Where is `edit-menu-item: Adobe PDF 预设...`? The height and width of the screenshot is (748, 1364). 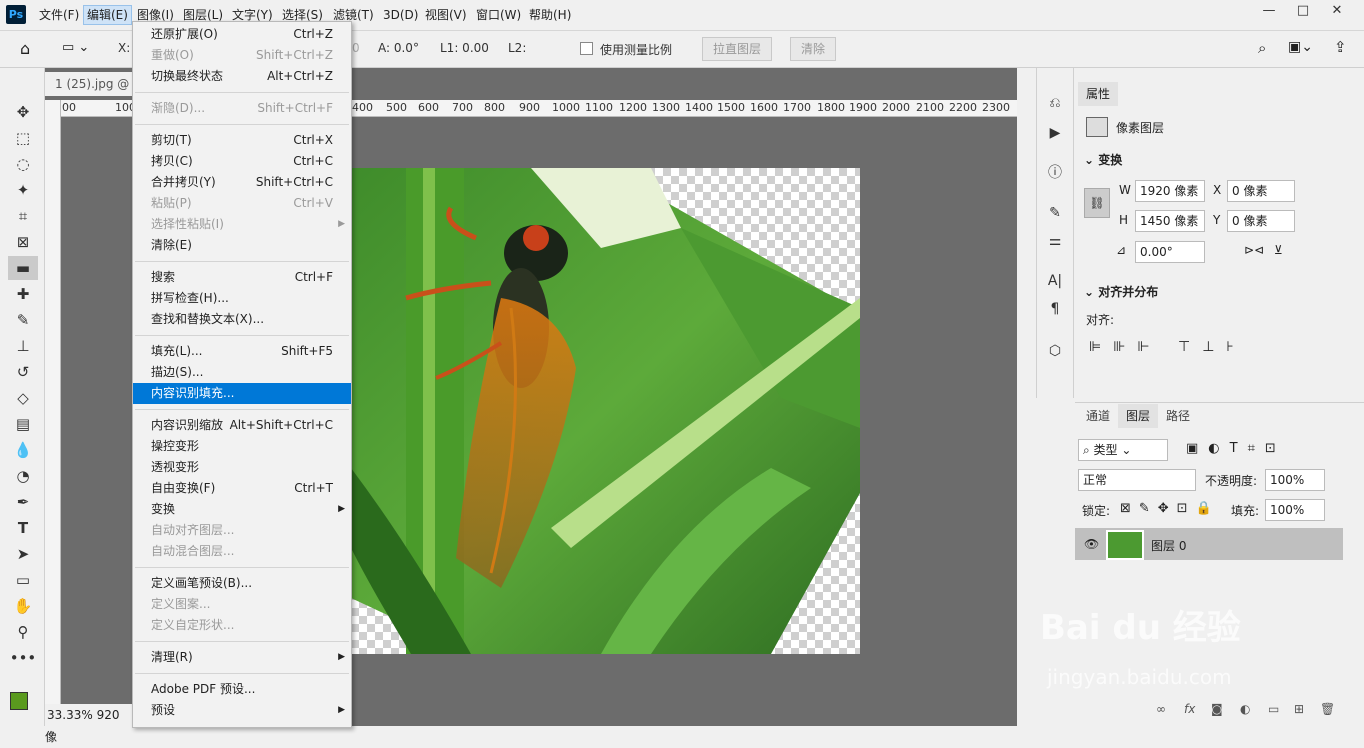 edit-menu-item: Adobe PDF 预设... is located at coordinates (242, 689).